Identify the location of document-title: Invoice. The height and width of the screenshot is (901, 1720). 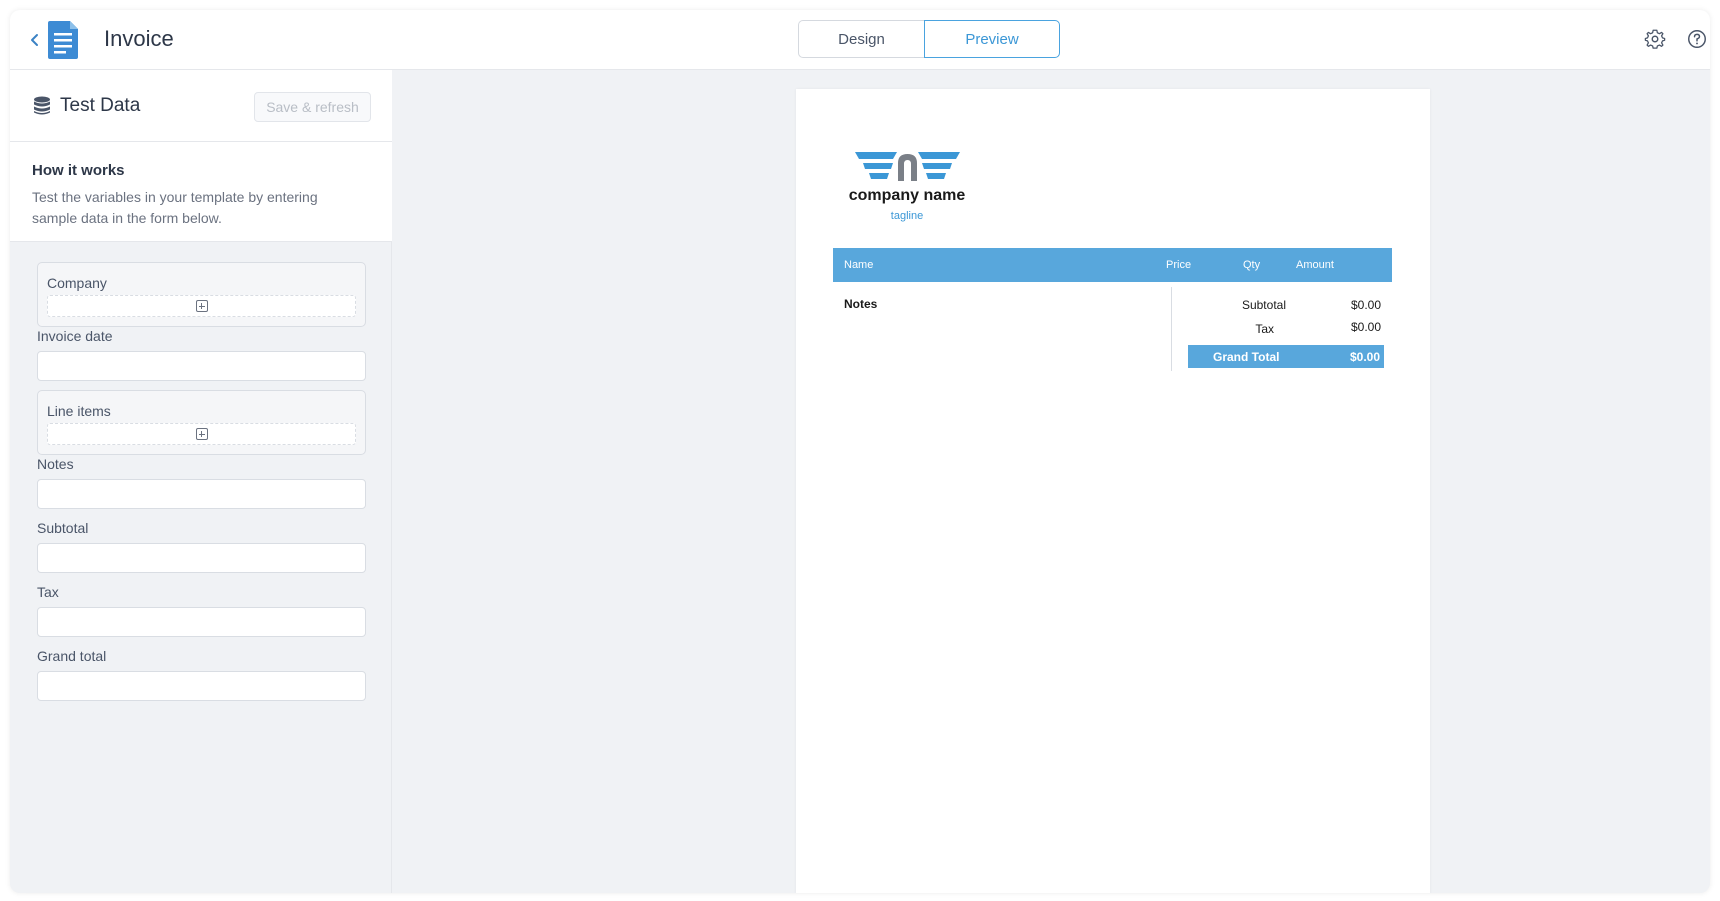
(139, 38).